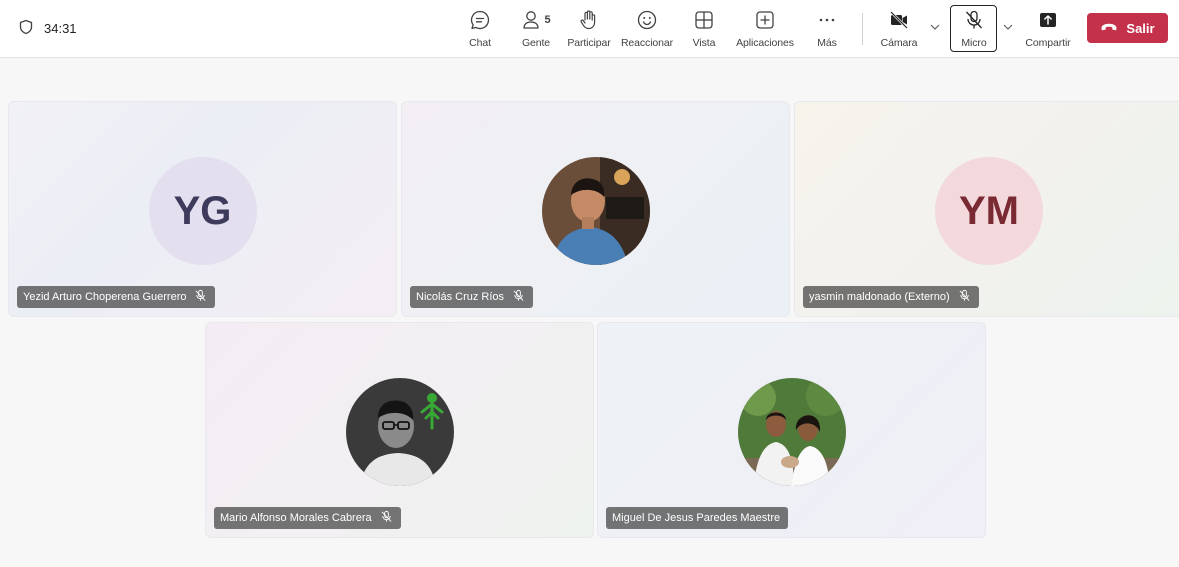  Describe the element at coordinates (899, 20) in the screenshot. I see `camera-off-icon` at that location.